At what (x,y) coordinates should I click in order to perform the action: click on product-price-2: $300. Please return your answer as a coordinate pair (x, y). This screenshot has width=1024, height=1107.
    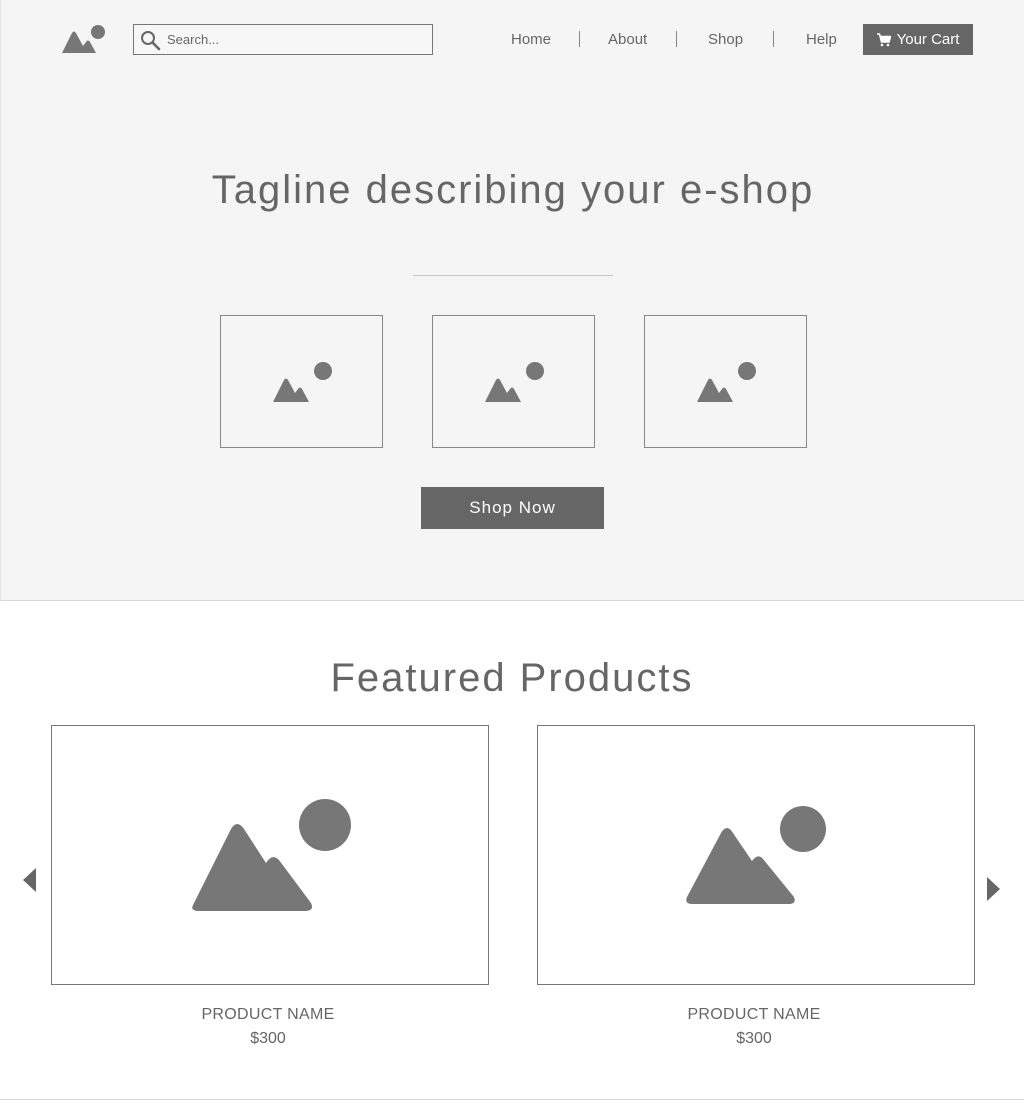
    Looking at the image, I should click on (754, 1038).